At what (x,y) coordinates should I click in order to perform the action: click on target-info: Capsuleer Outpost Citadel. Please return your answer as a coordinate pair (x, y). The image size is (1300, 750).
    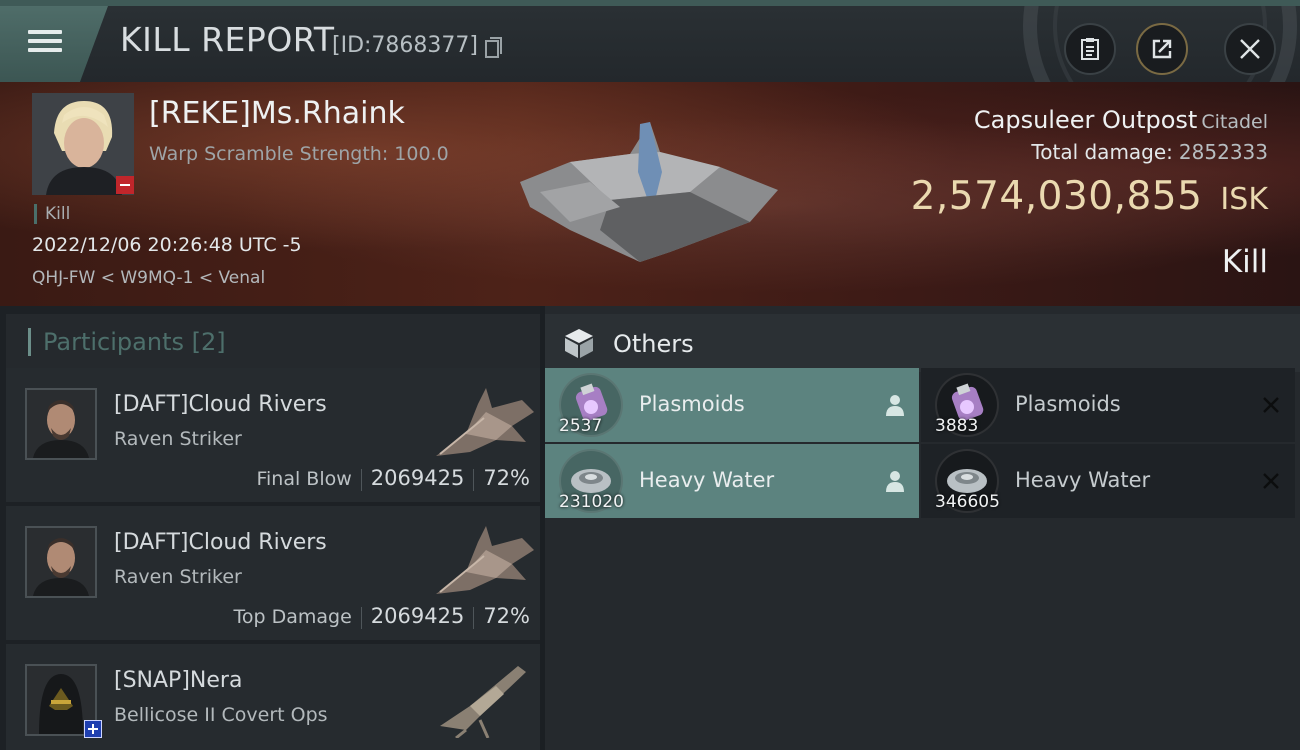
    Looking at the image, I should click on (1121, 120).